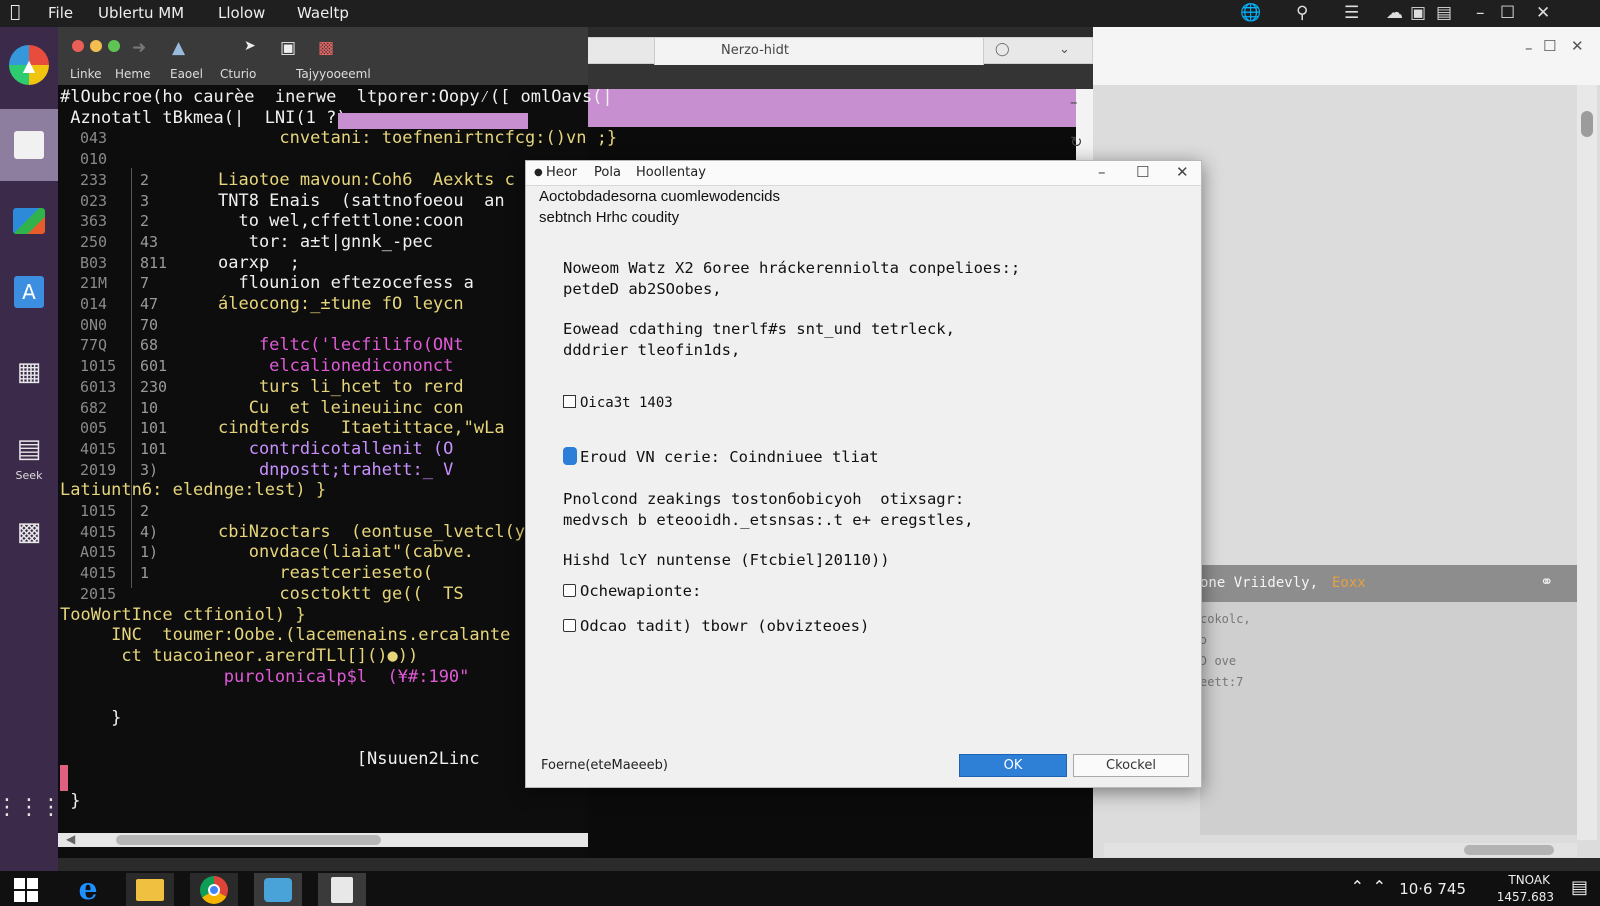 The height and width of the screenshot is (906, 1600). Describe the element at coordinates (26, 889) in the screenshot. I see `windows-start-icon` at that location.